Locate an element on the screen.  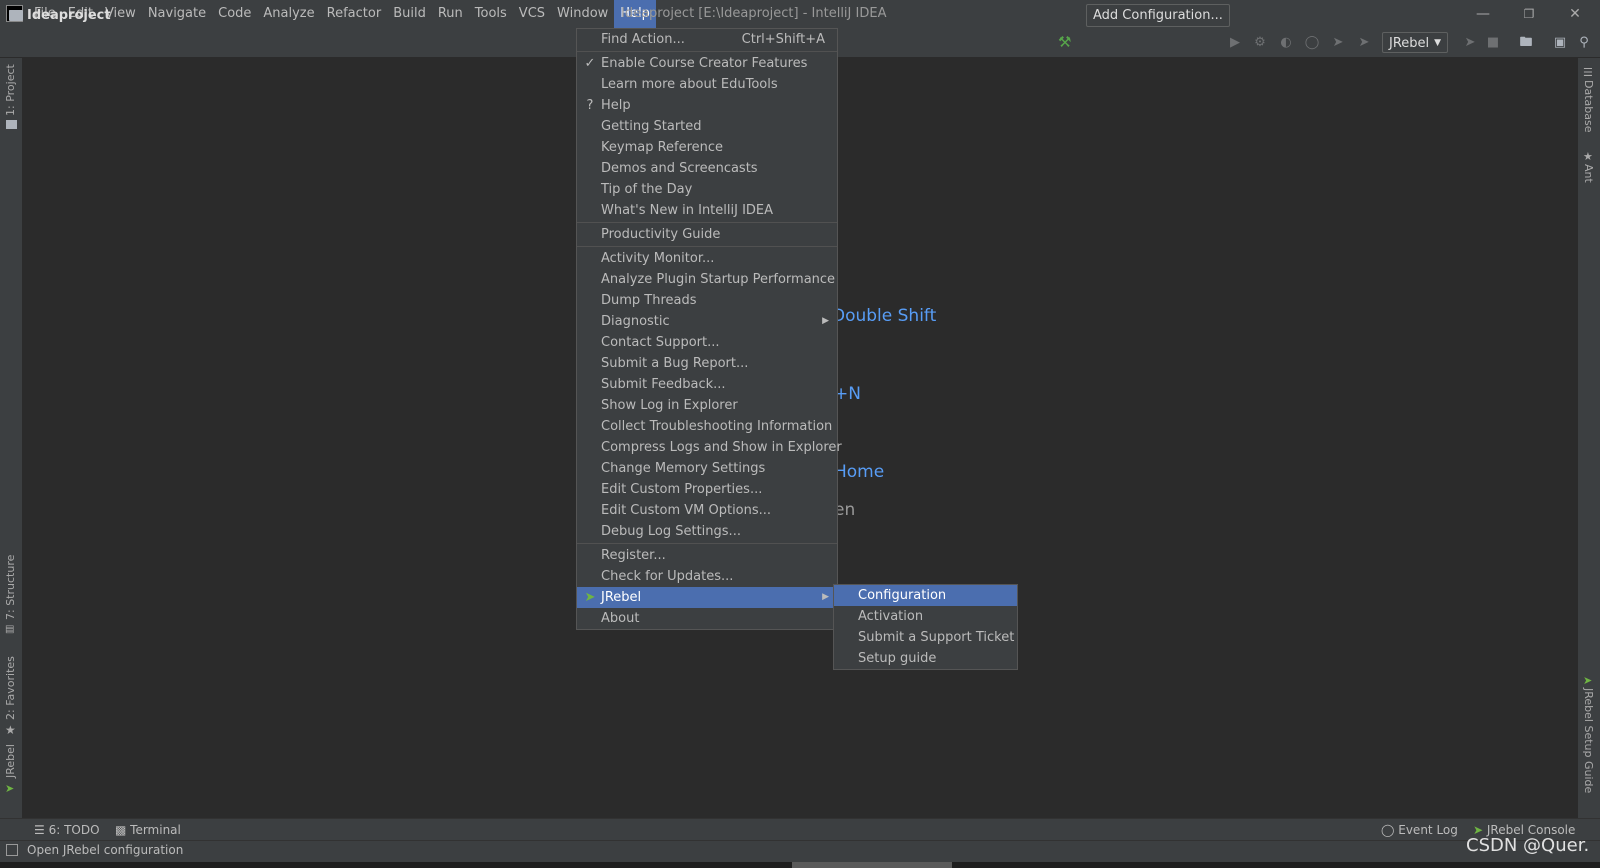
menu-item-diagnostic: Diagnostic ▶ is located at coordinates (707, 321).